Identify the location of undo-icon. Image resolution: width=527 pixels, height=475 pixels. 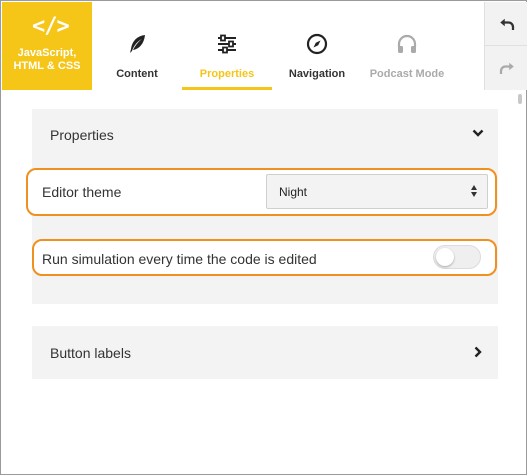
(506, 24).